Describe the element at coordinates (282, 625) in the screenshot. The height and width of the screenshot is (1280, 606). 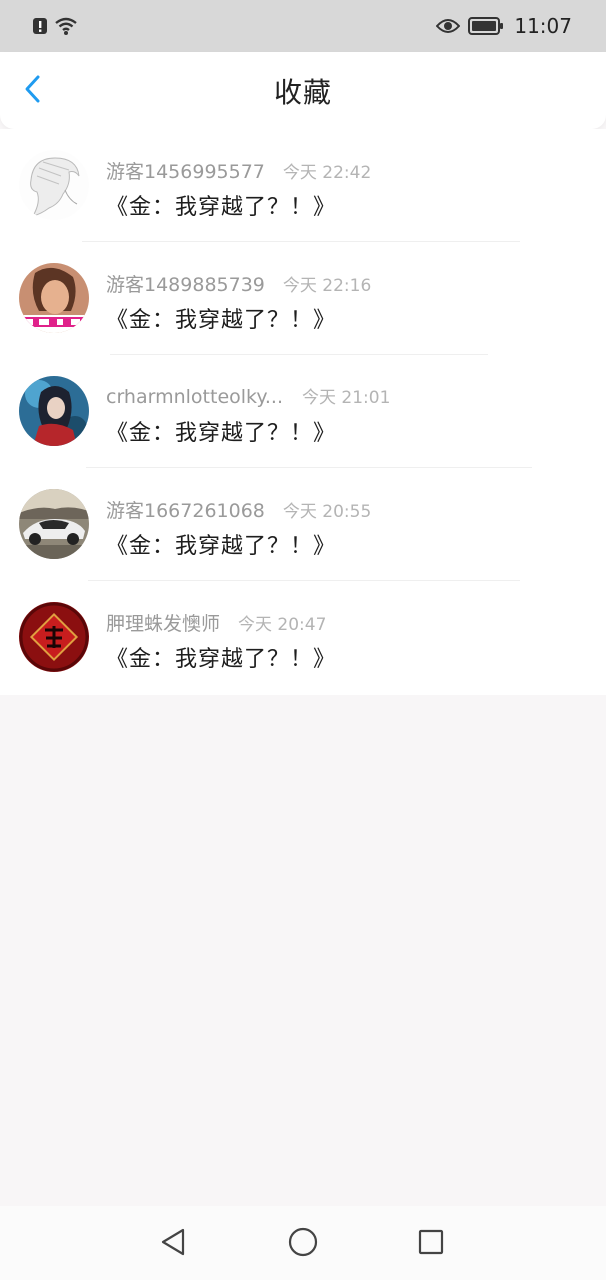
I see `timestamp: 今天 20:47` at that location.